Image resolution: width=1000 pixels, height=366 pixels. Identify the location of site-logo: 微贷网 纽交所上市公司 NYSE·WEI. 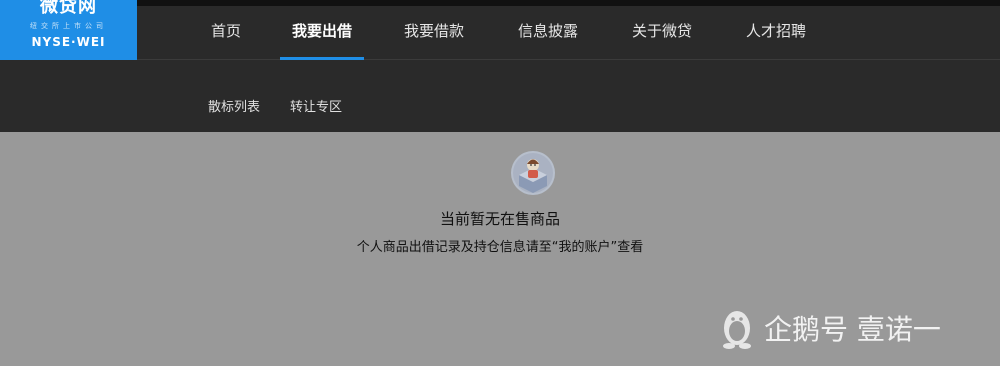
(68, 30).